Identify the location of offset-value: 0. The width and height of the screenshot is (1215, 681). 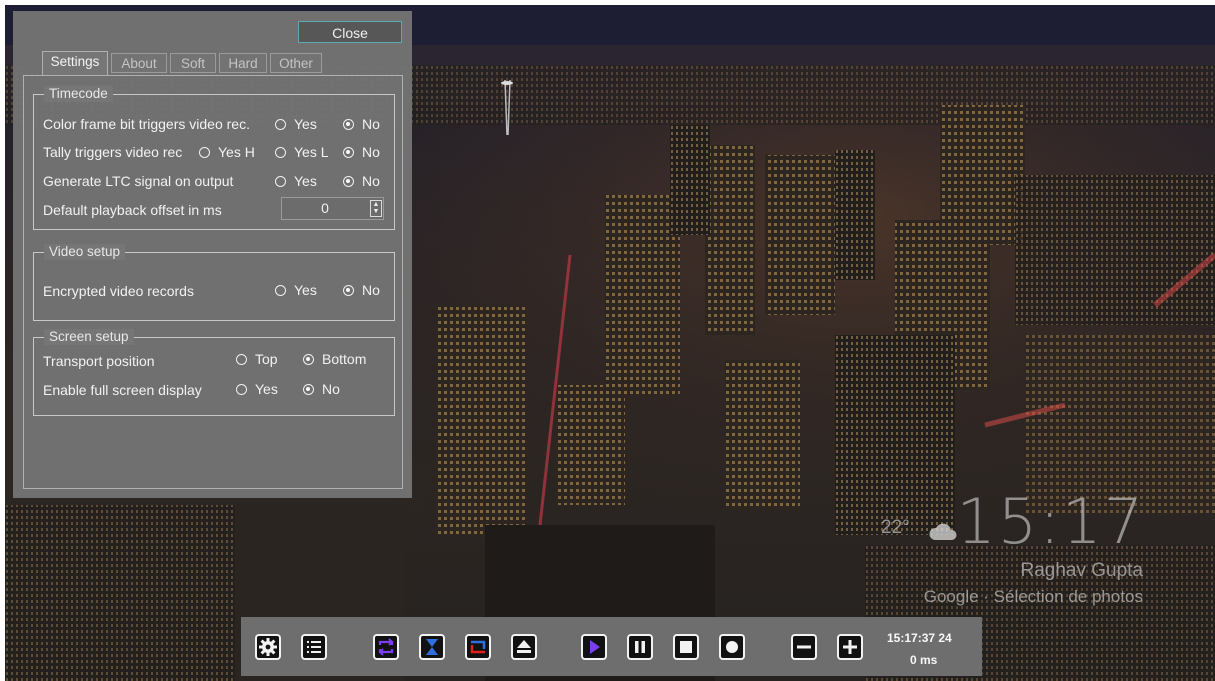
(325, 208).